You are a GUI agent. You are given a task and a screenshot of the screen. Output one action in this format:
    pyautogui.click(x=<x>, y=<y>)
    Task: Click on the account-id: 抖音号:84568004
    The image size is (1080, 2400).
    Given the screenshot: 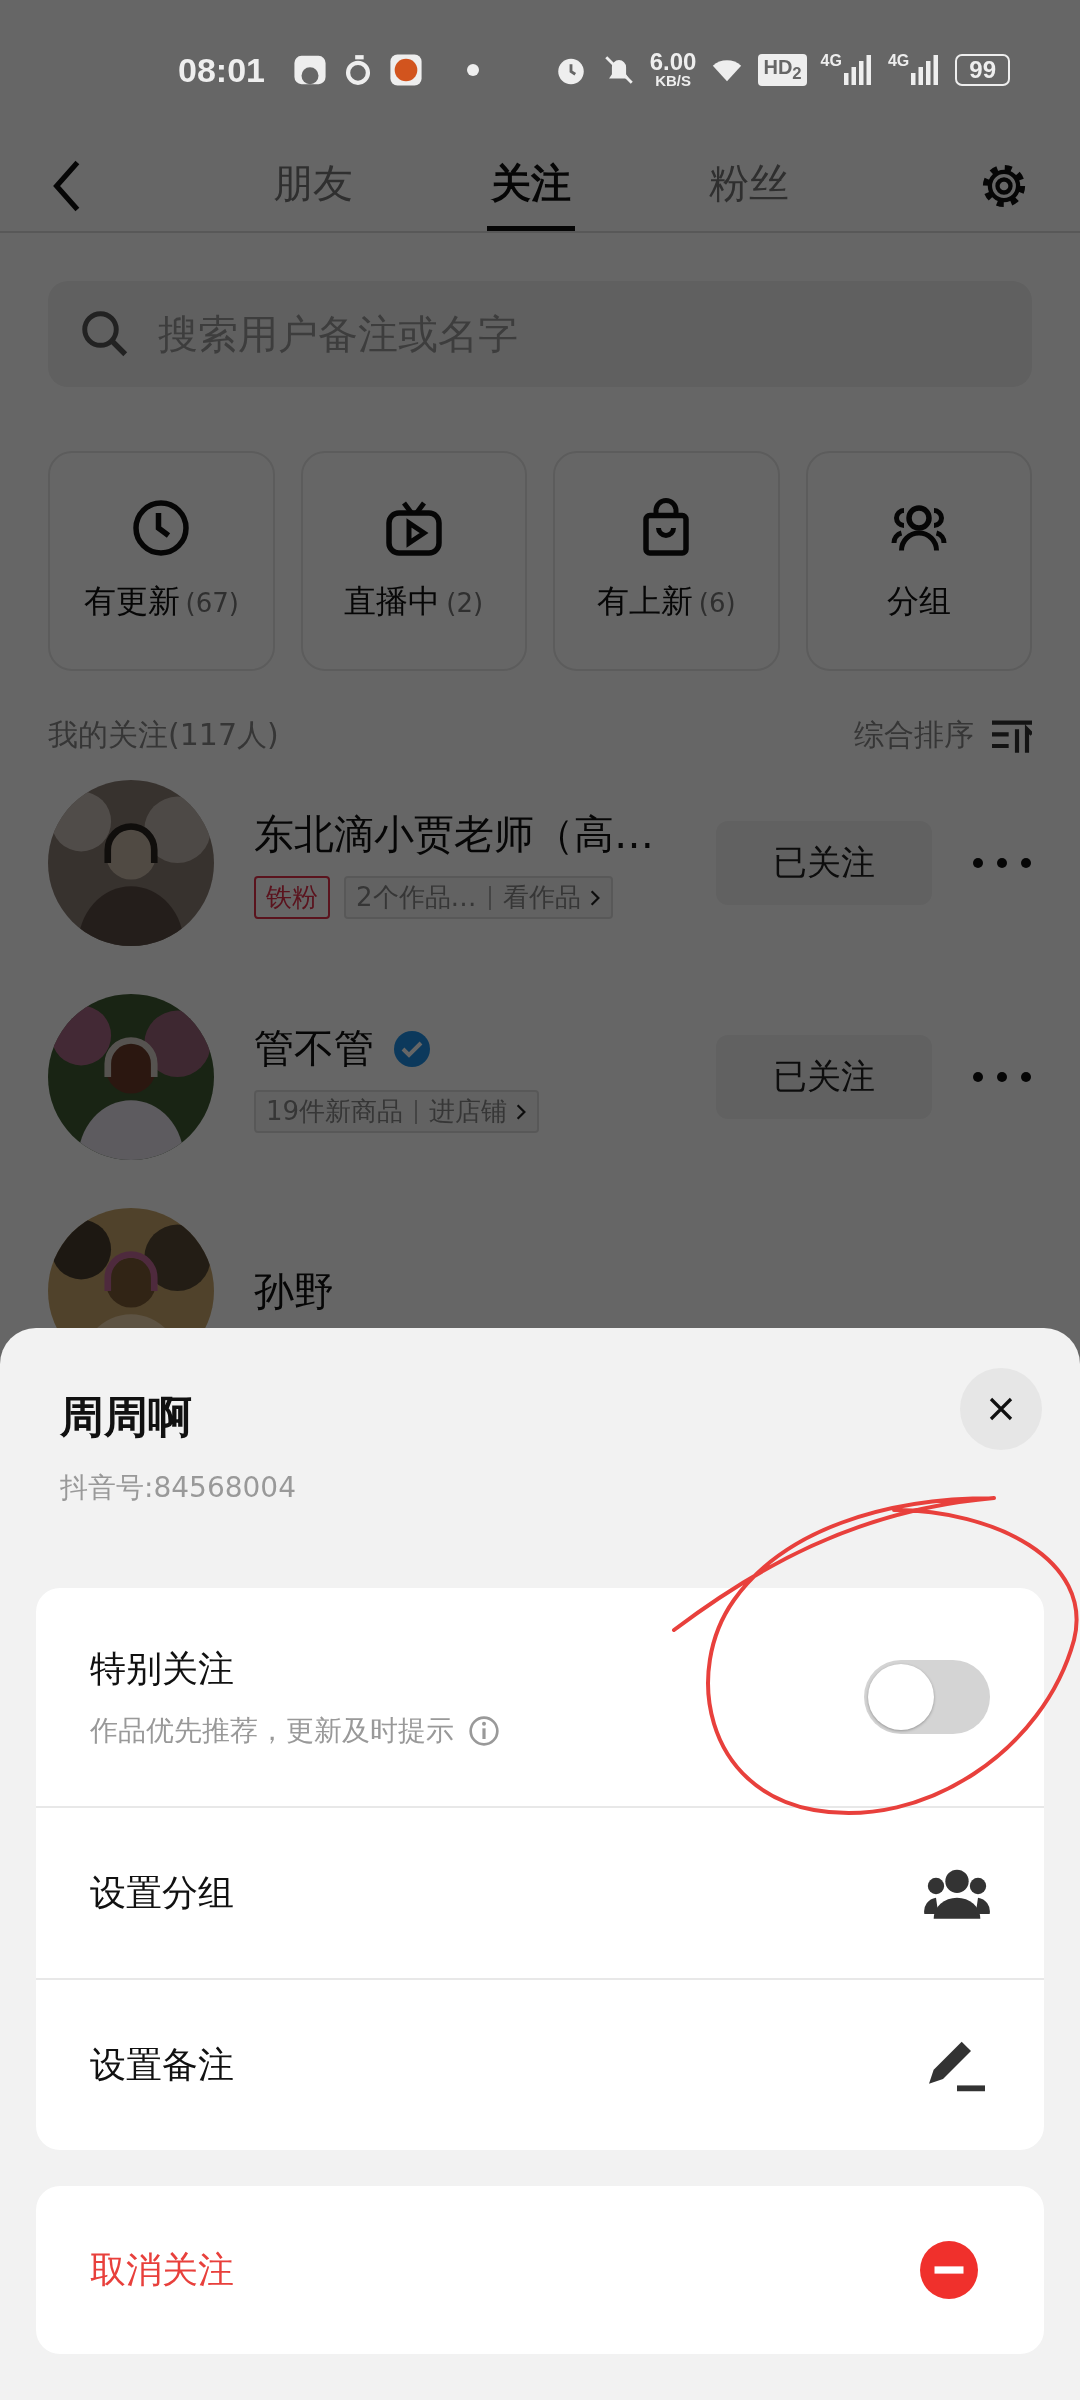 What is the action you would take?
    pyautogui.click(x=178, y=1488)
    